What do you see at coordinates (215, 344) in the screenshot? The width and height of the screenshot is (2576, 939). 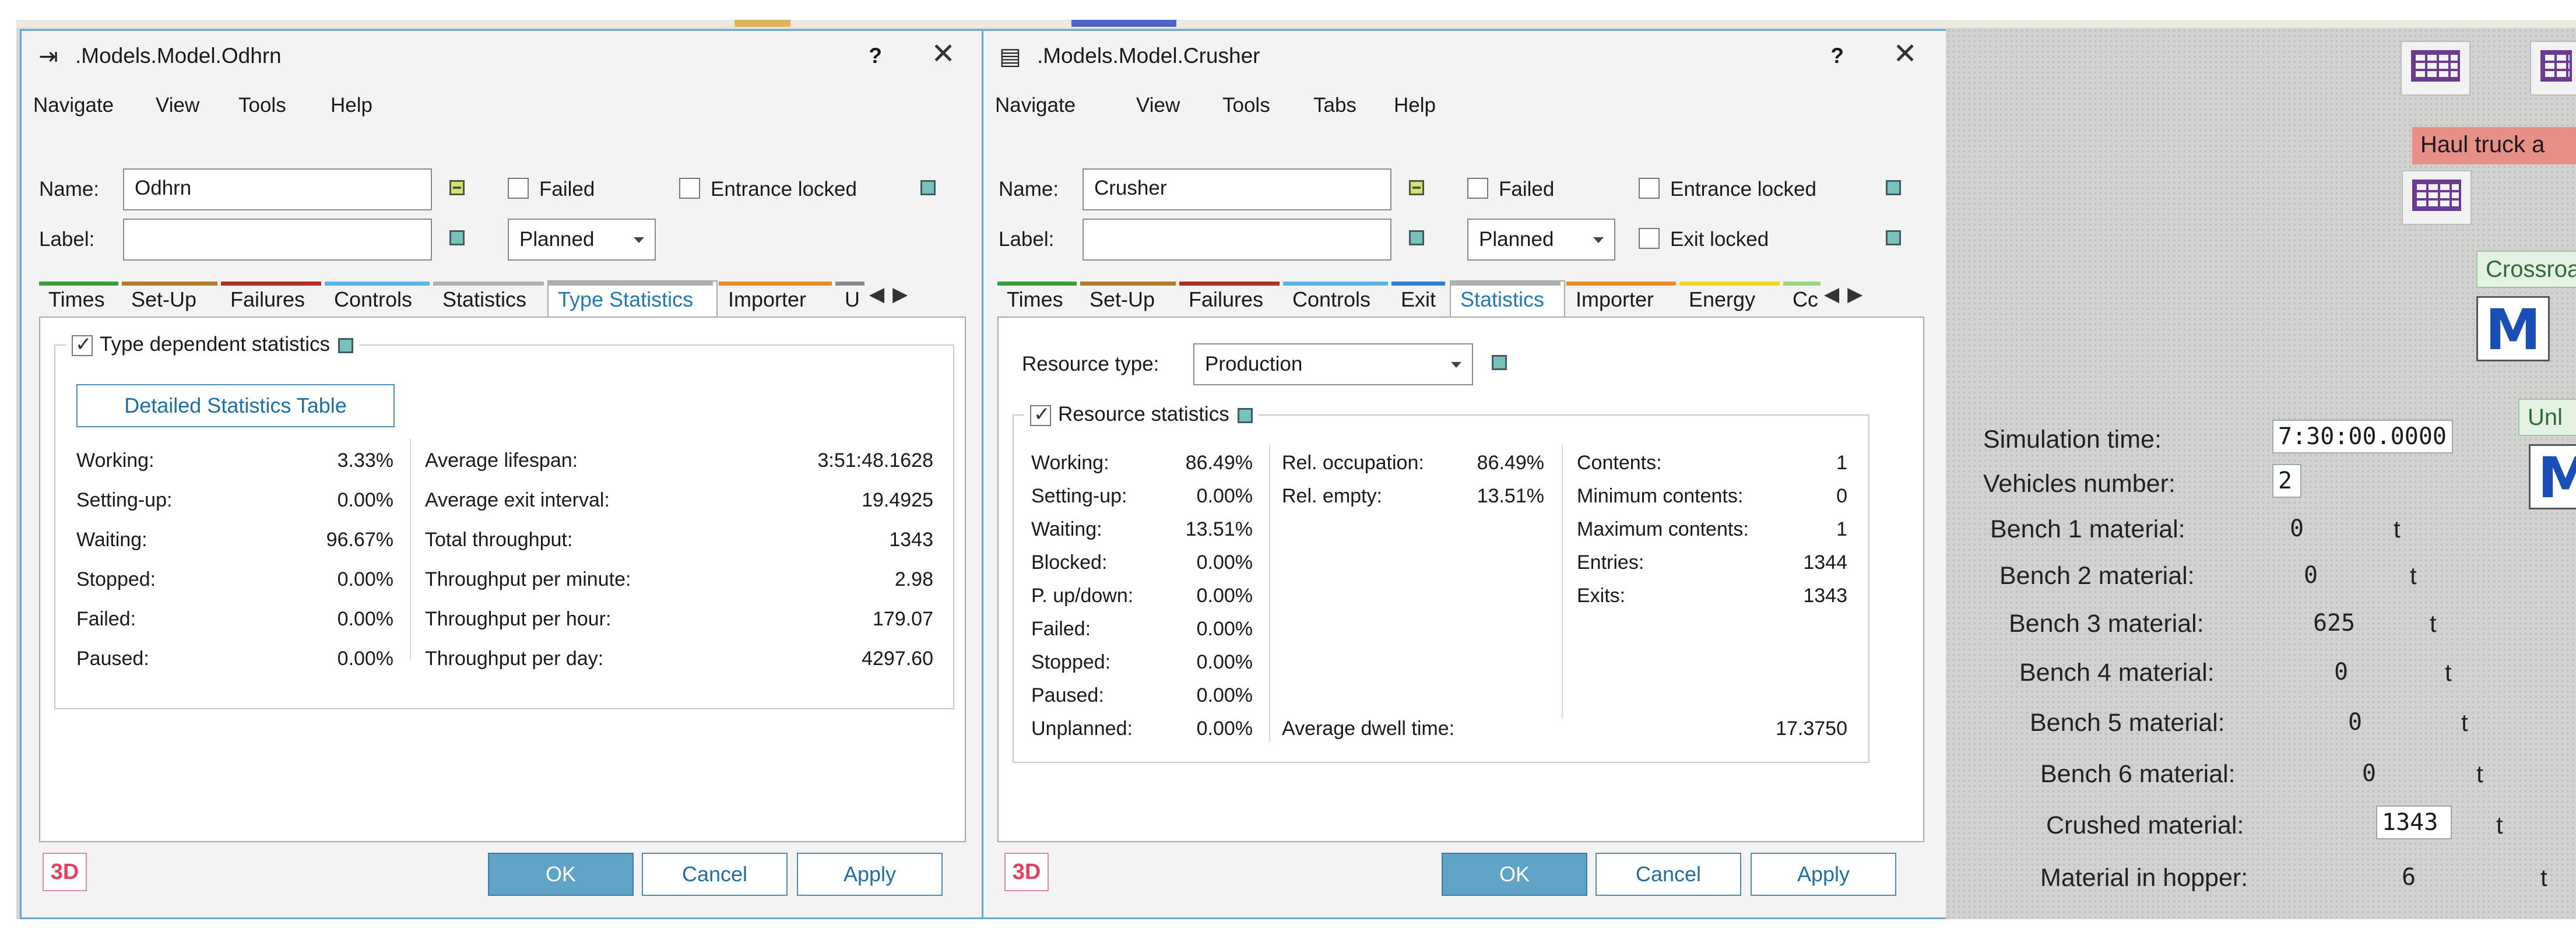 I see `type-stats-label: Type dependent statistics` at bounding box center [215, 344].